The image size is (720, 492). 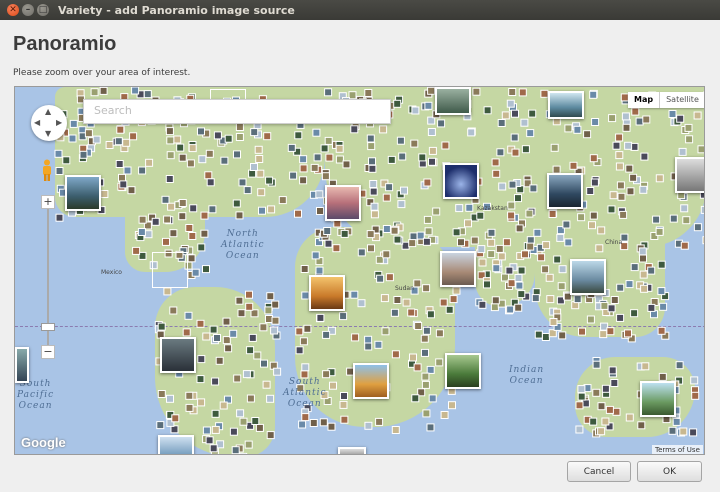 What do you see at coordinates (48, 111) in the screenshot?
I see `pan-up-icon: ▲` at bounding box center [48, 111].